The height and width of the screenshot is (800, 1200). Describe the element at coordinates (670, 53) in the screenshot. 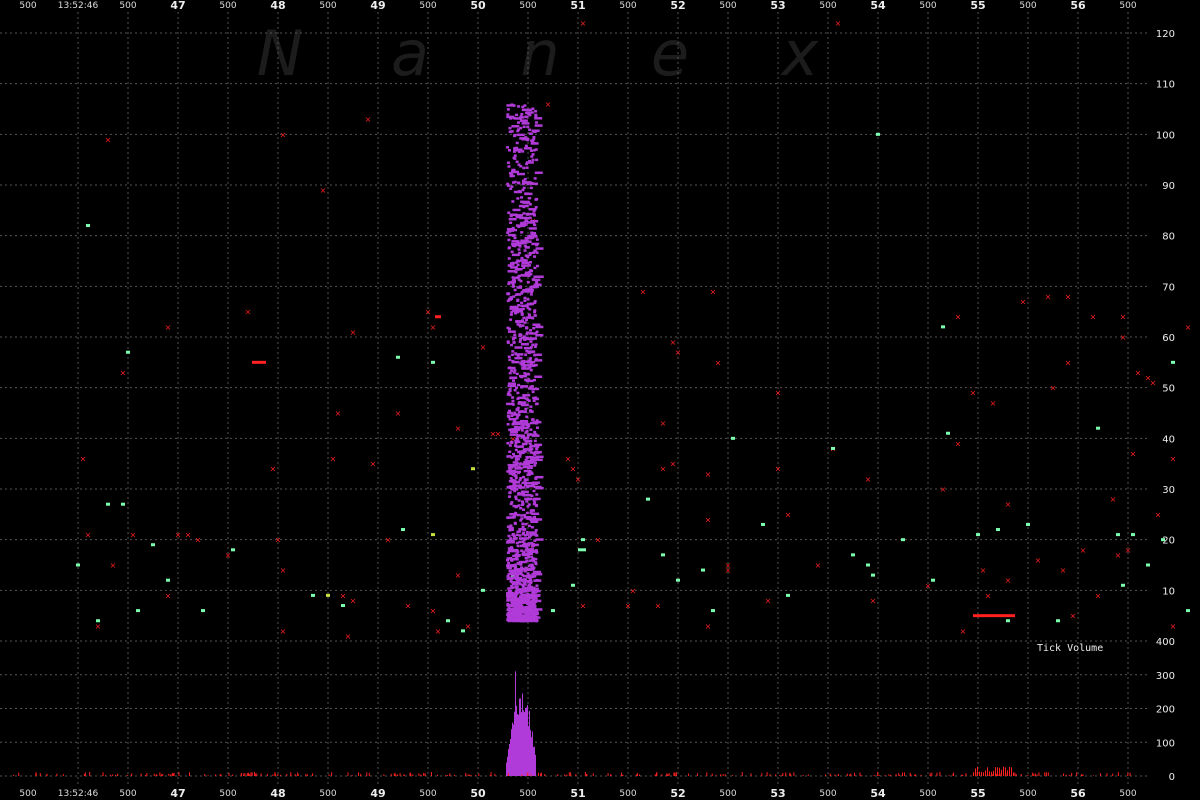

I see `watermark-letter: e` at that location.